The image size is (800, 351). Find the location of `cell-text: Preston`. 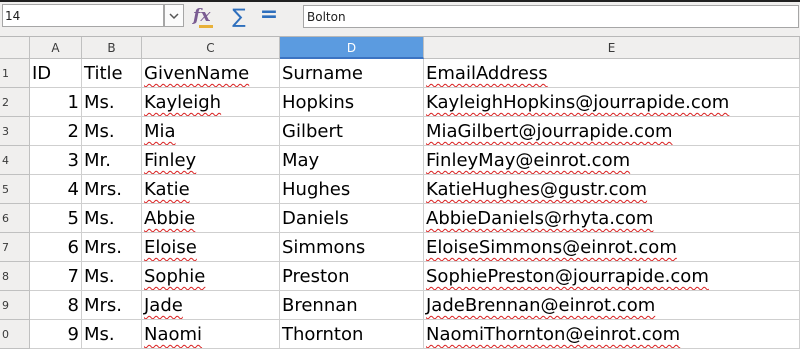

cell-text: Preston is located at coordinates (316, 276).